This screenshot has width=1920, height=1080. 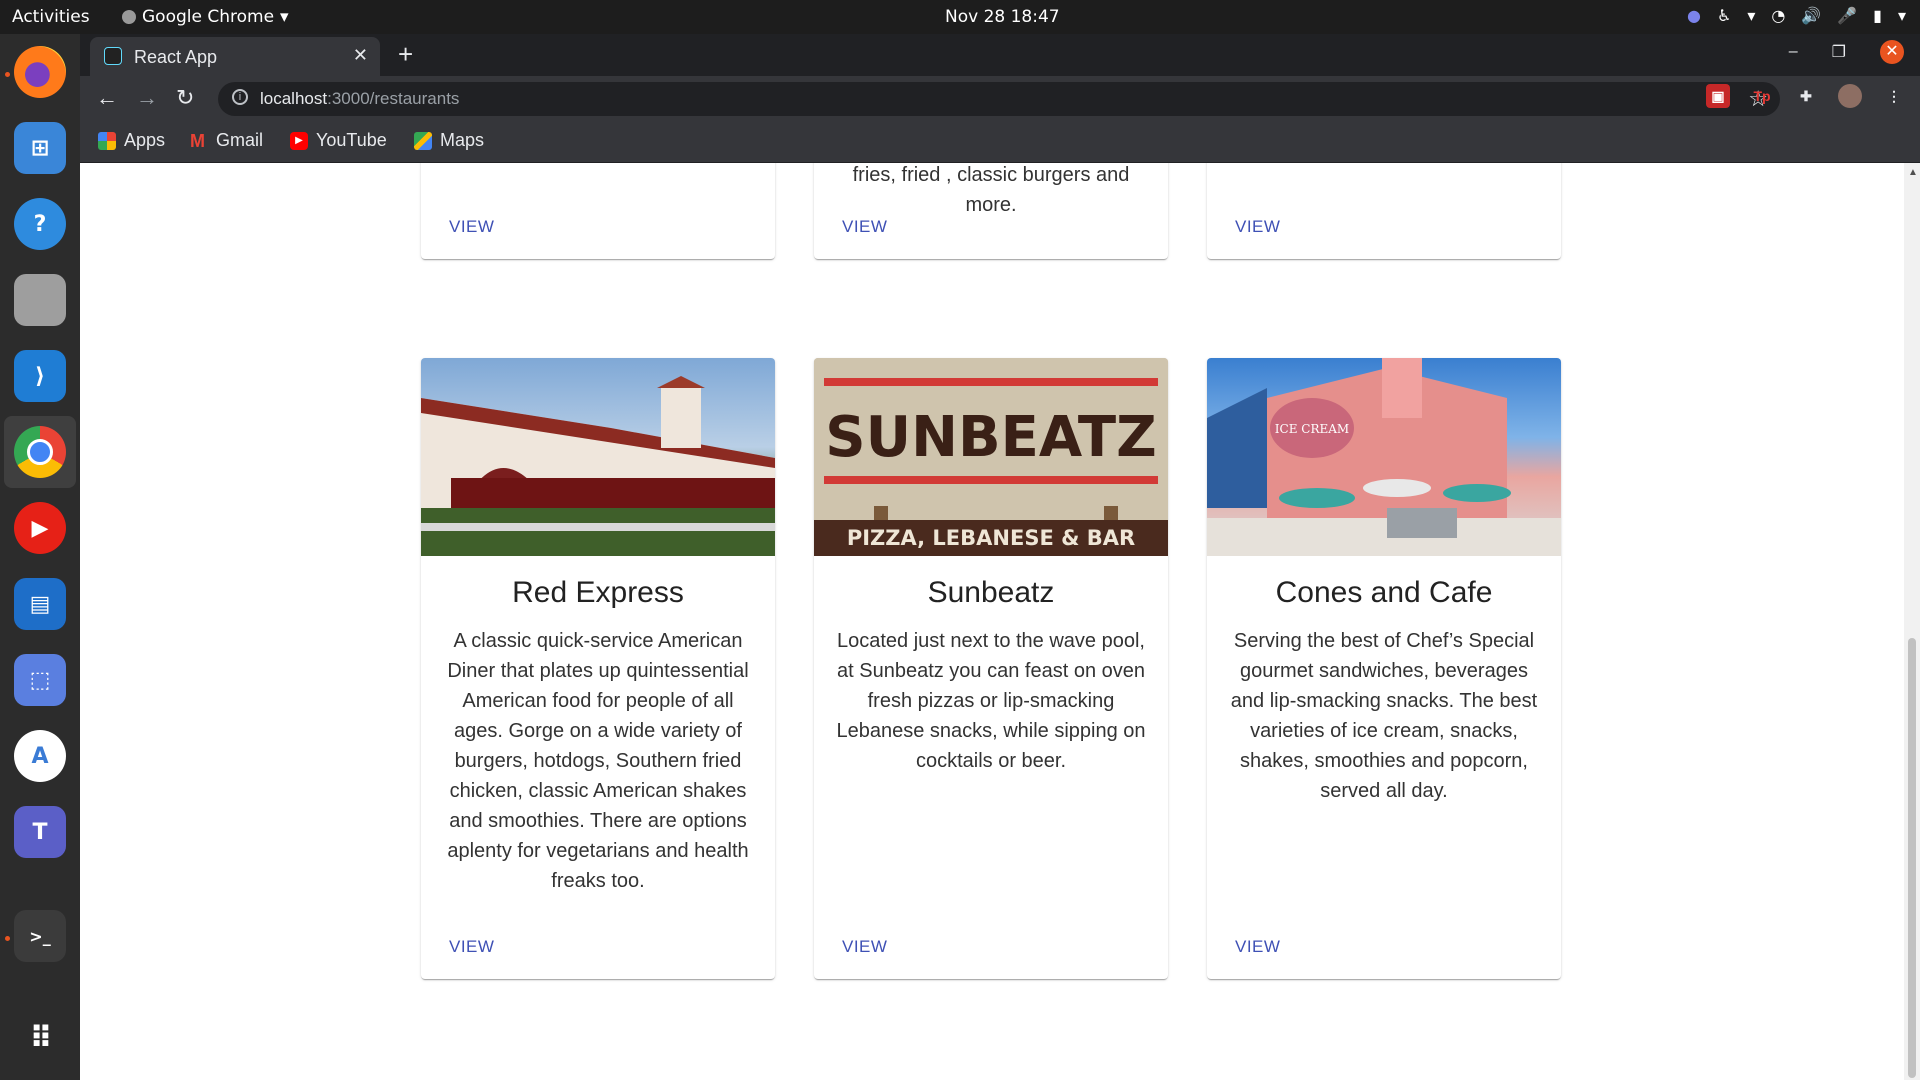 What do you see at coordinates (40, 148) in the screenshot?
I see `software-store-icon: ⊞` at bounding box center [40, 148].